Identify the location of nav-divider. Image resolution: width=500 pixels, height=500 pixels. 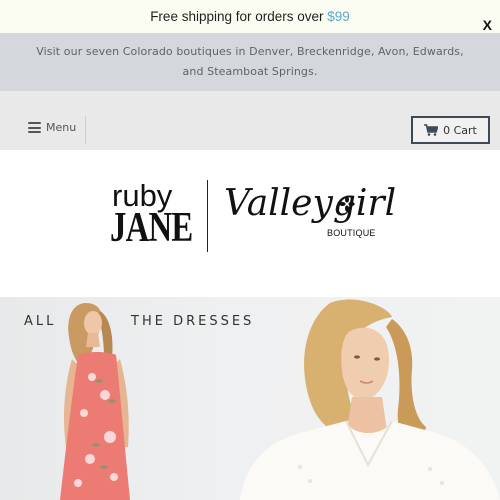
(85, 130).